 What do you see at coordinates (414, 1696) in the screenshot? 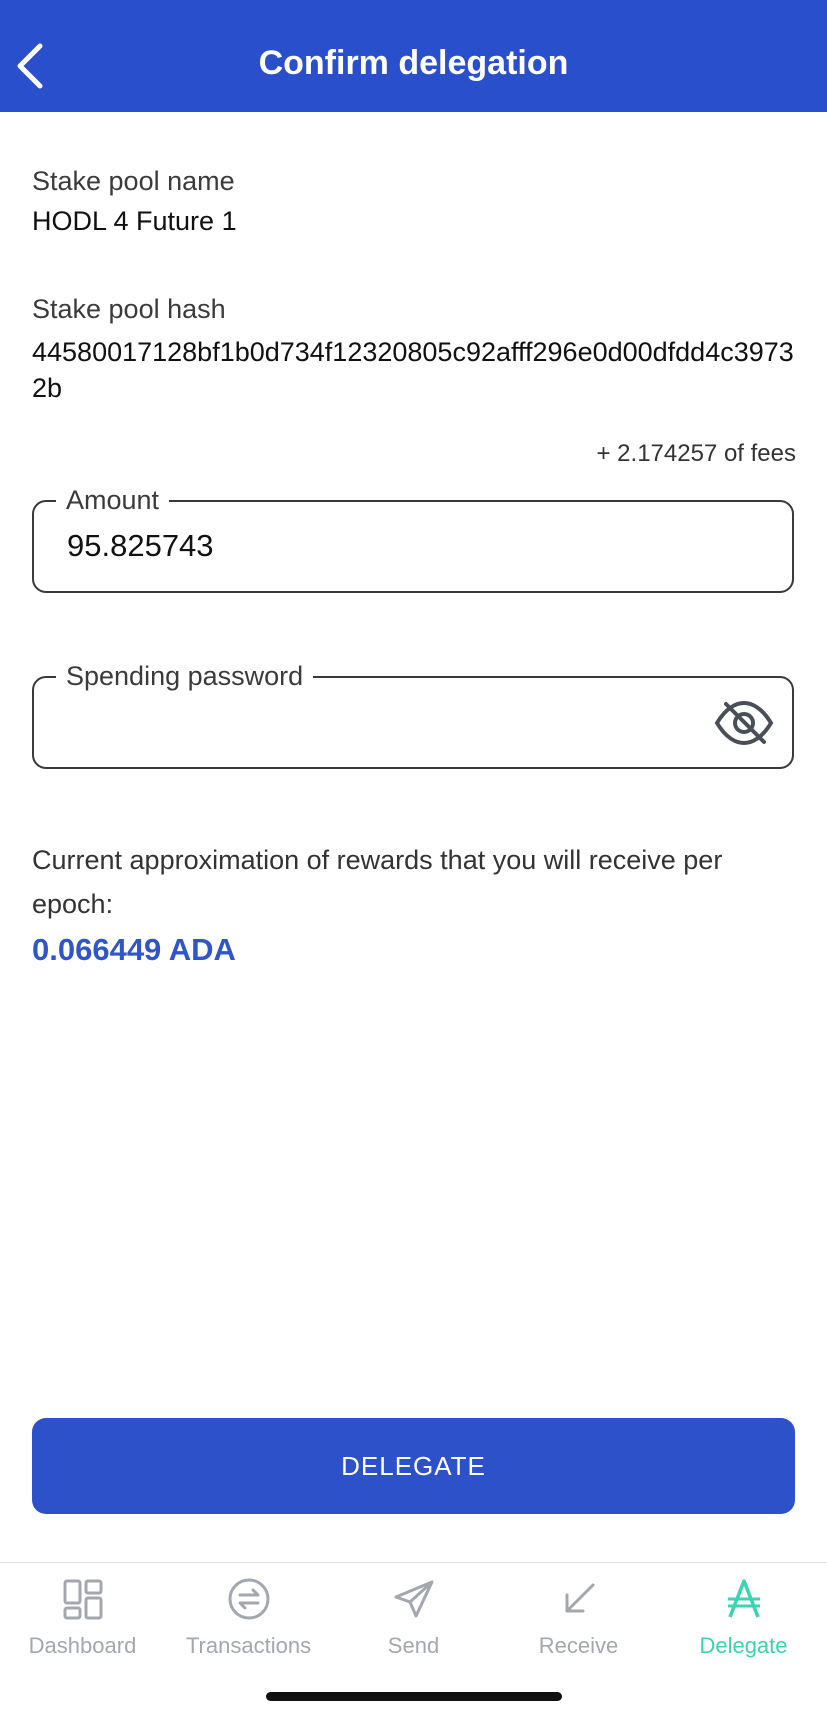
I see `home-indicator` at bounding box center [414, 1696].